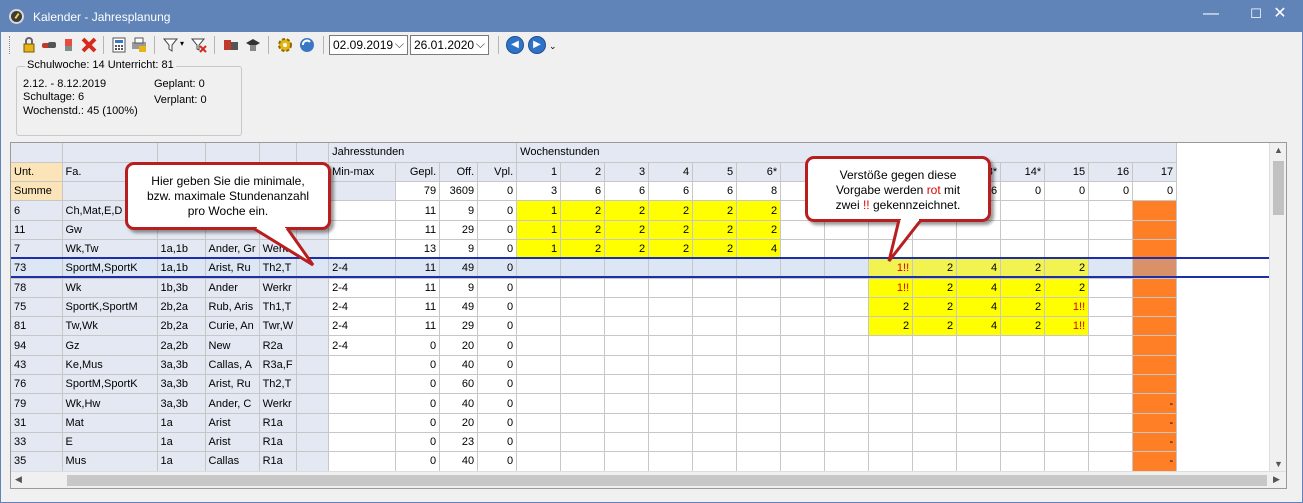 This screenshot has height=503, width=1303. Describe the element at coordinates (37, 403) in the screenshot. I see `row-unterricht-number: 79` at that location.